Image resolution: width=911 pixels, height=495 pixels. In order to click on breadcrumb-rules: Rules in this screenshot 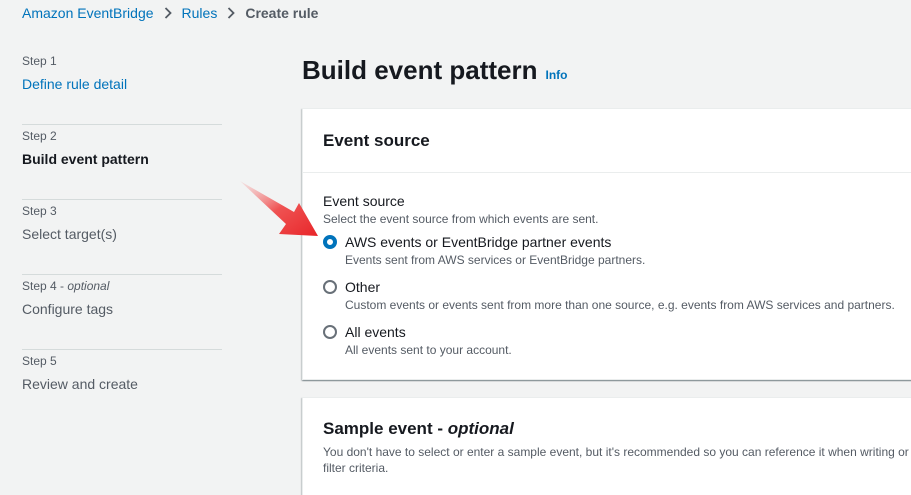, I will do `click(200, 13)`.